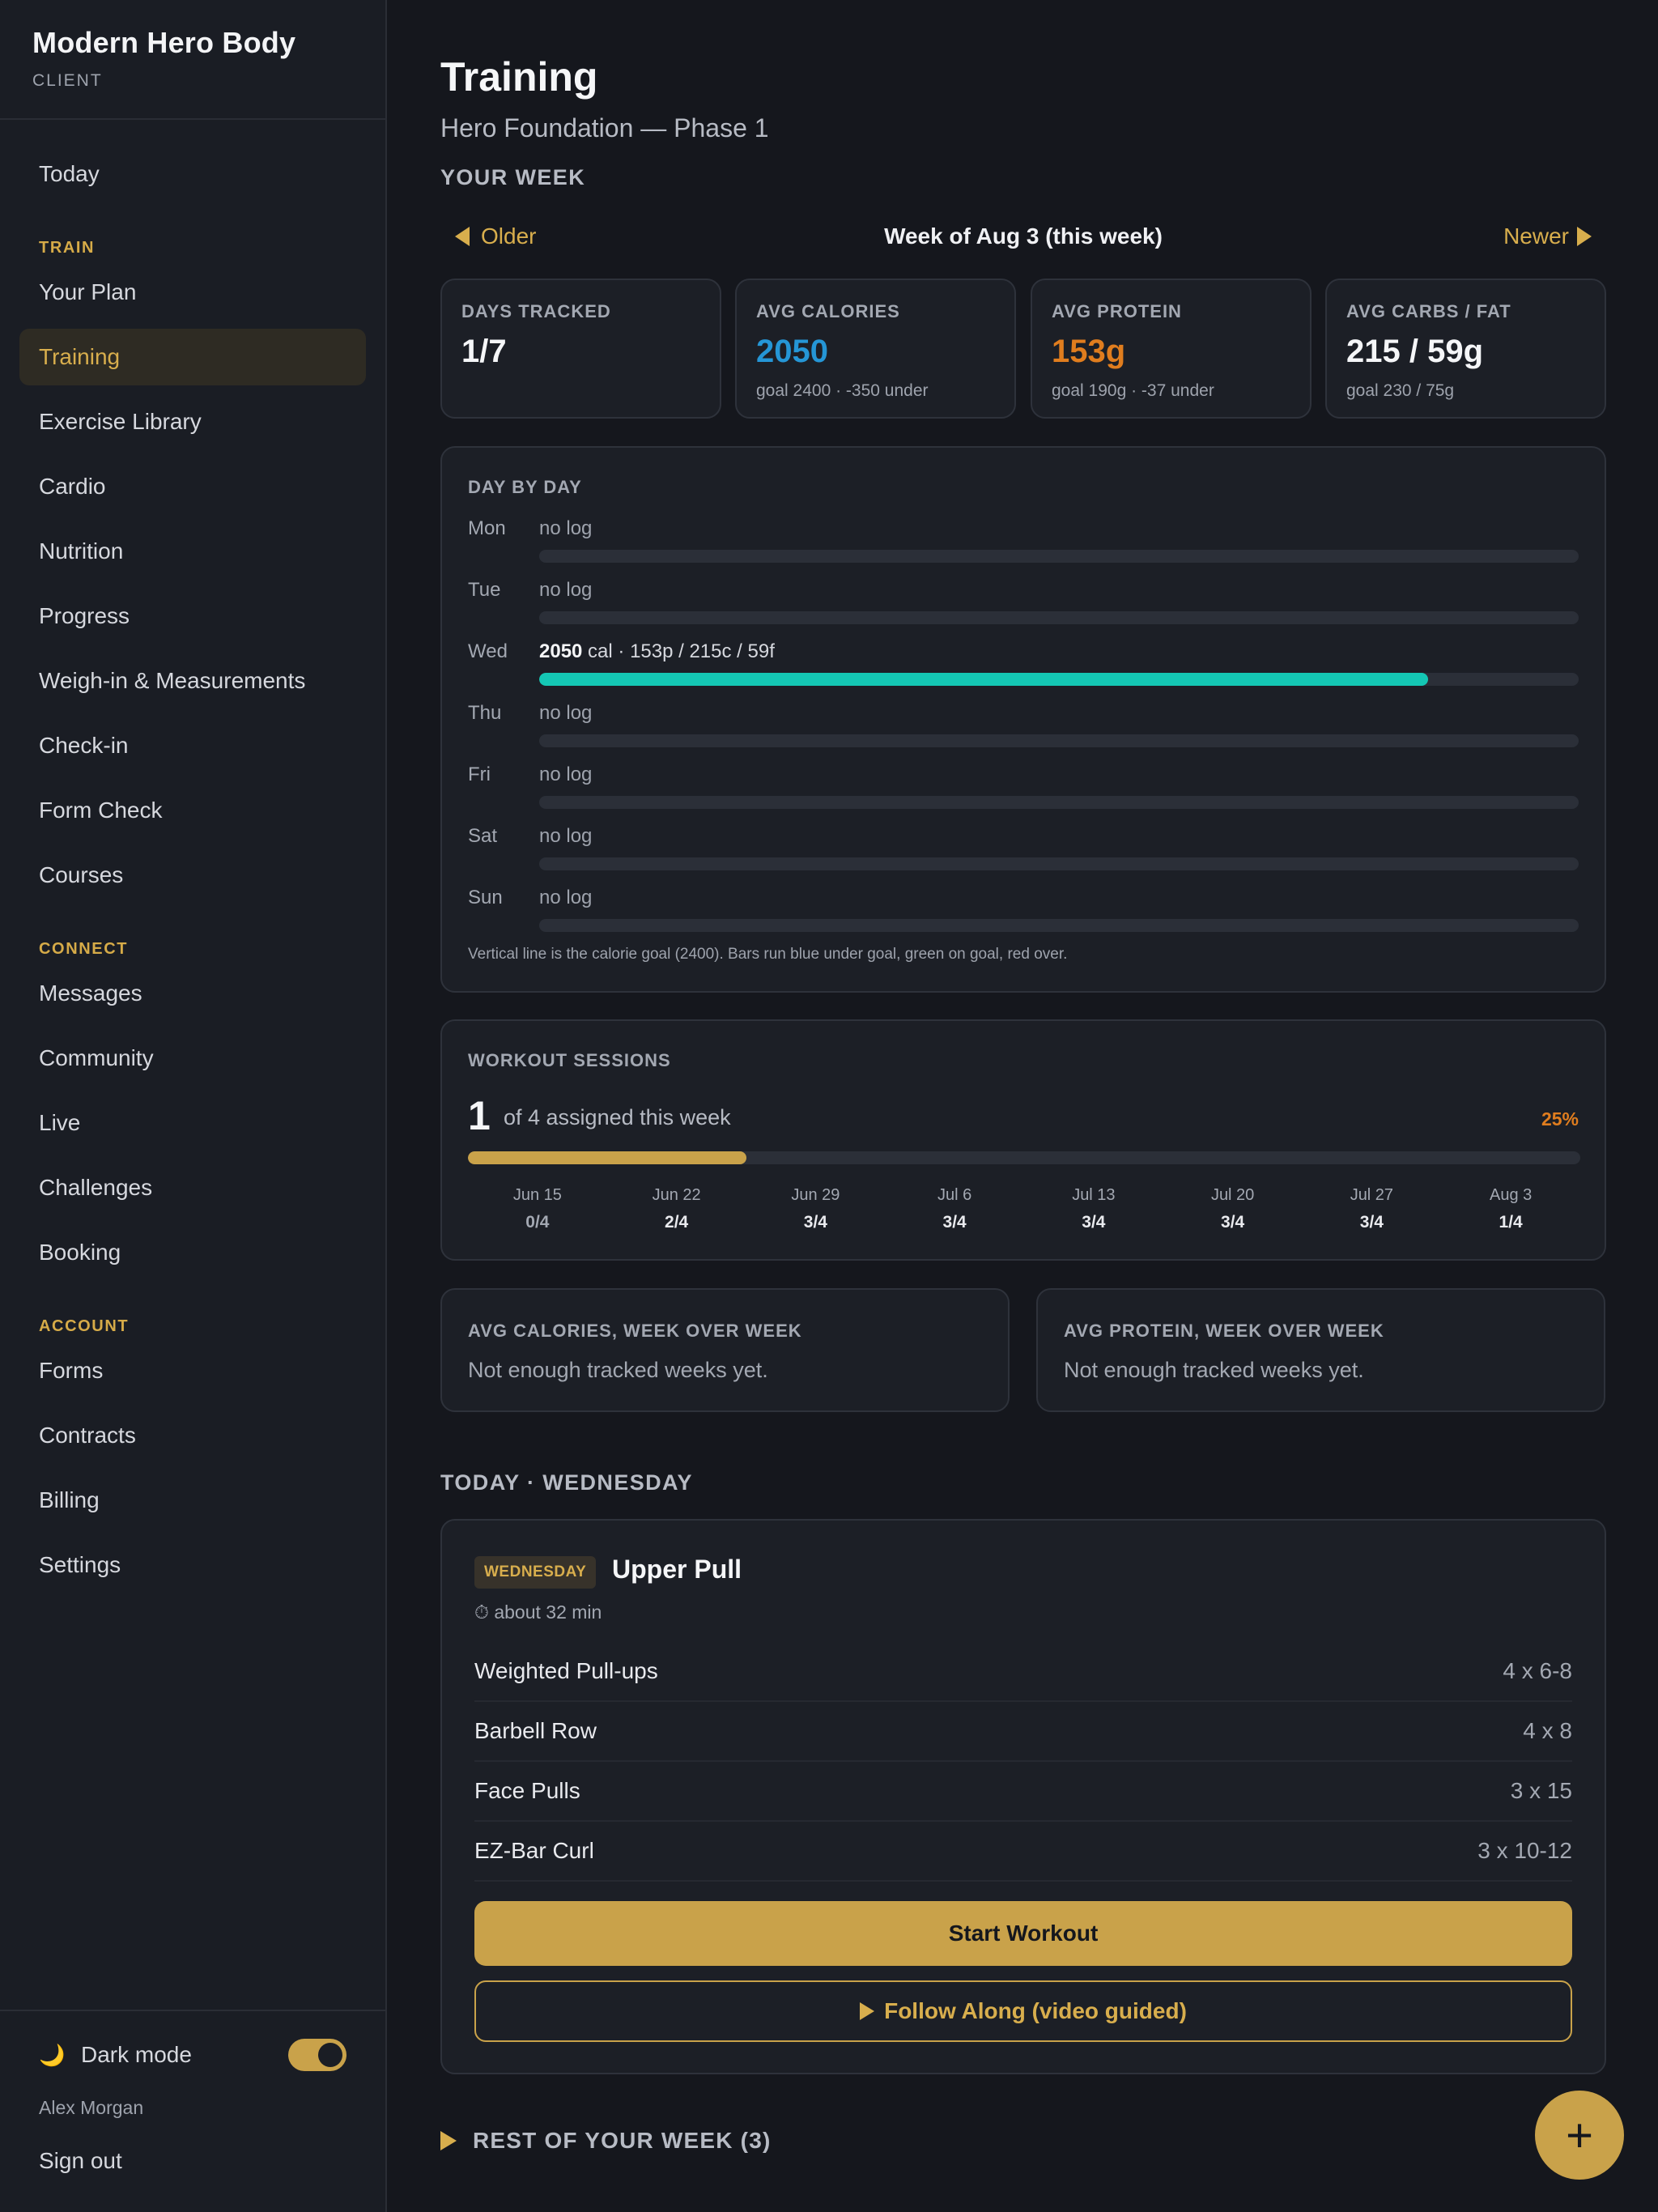  What do you see at coordinates (983, 680) in the screenshot?
I see `day-calorie-fill` at bounding box center [983, 680].